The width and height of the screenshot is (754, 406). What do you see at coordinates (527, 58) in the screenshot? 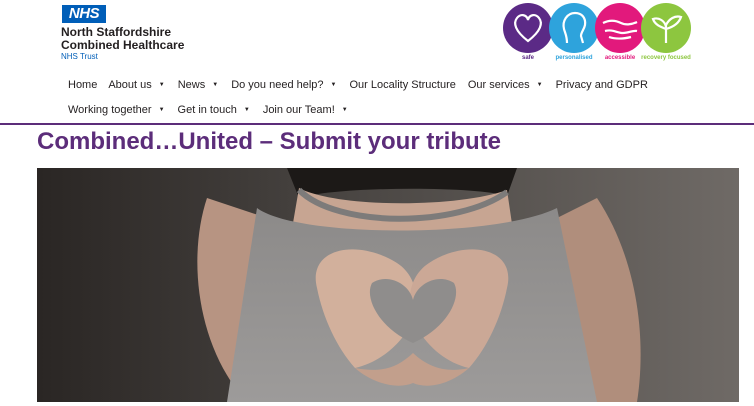
I see `value-label-safe: safe` at bounding box center [527, 58].